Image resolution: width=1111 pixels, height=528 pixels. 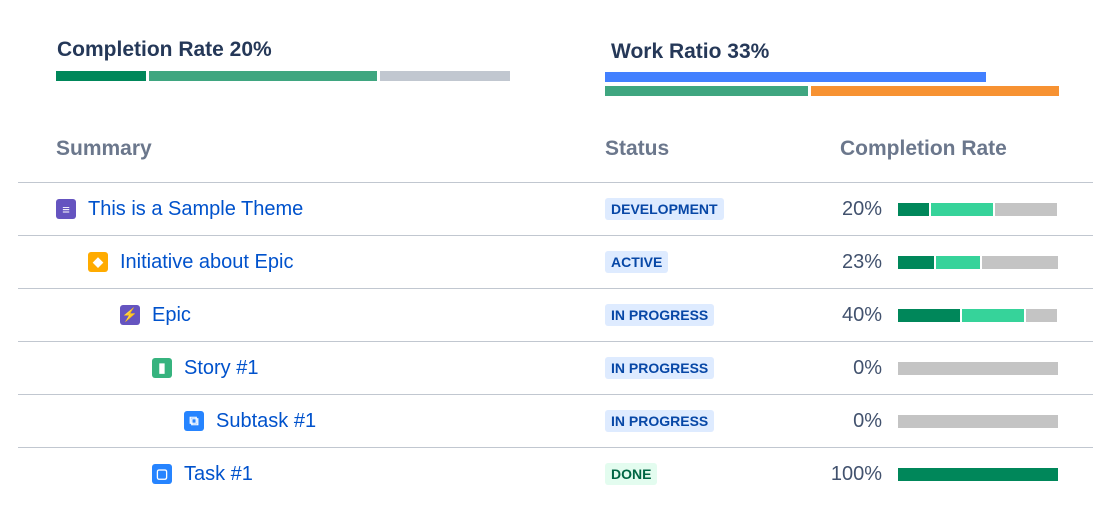 I want to click on theme-icon: ≡, so click(x=66, y=209).